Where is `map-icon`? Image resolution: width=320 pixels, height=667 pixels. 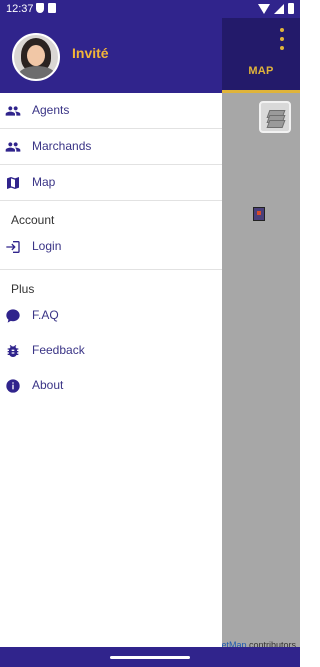 map-icon is located at coordinates (13, 183).